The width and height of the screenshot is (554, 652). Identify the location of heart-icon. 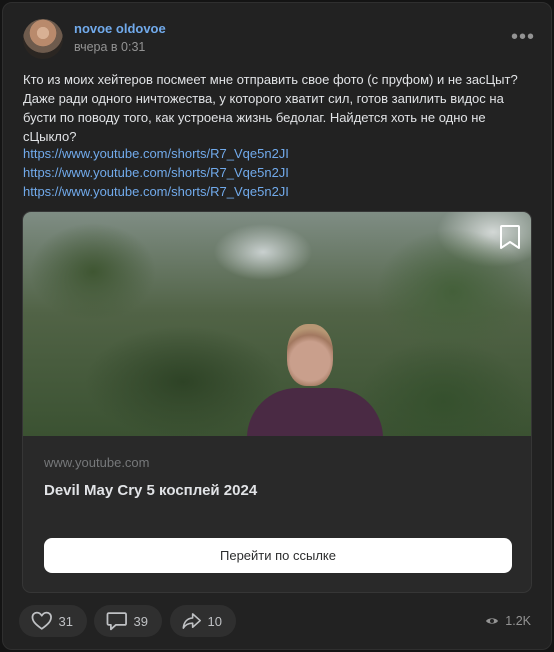
(41, 620).